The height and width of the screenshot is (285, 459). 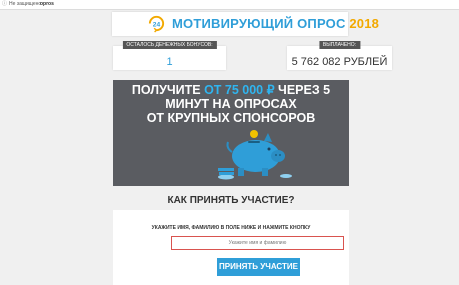 I want to click on hero-prefix: ПОЛУЧИТЕ, so click(x=168, y=90).